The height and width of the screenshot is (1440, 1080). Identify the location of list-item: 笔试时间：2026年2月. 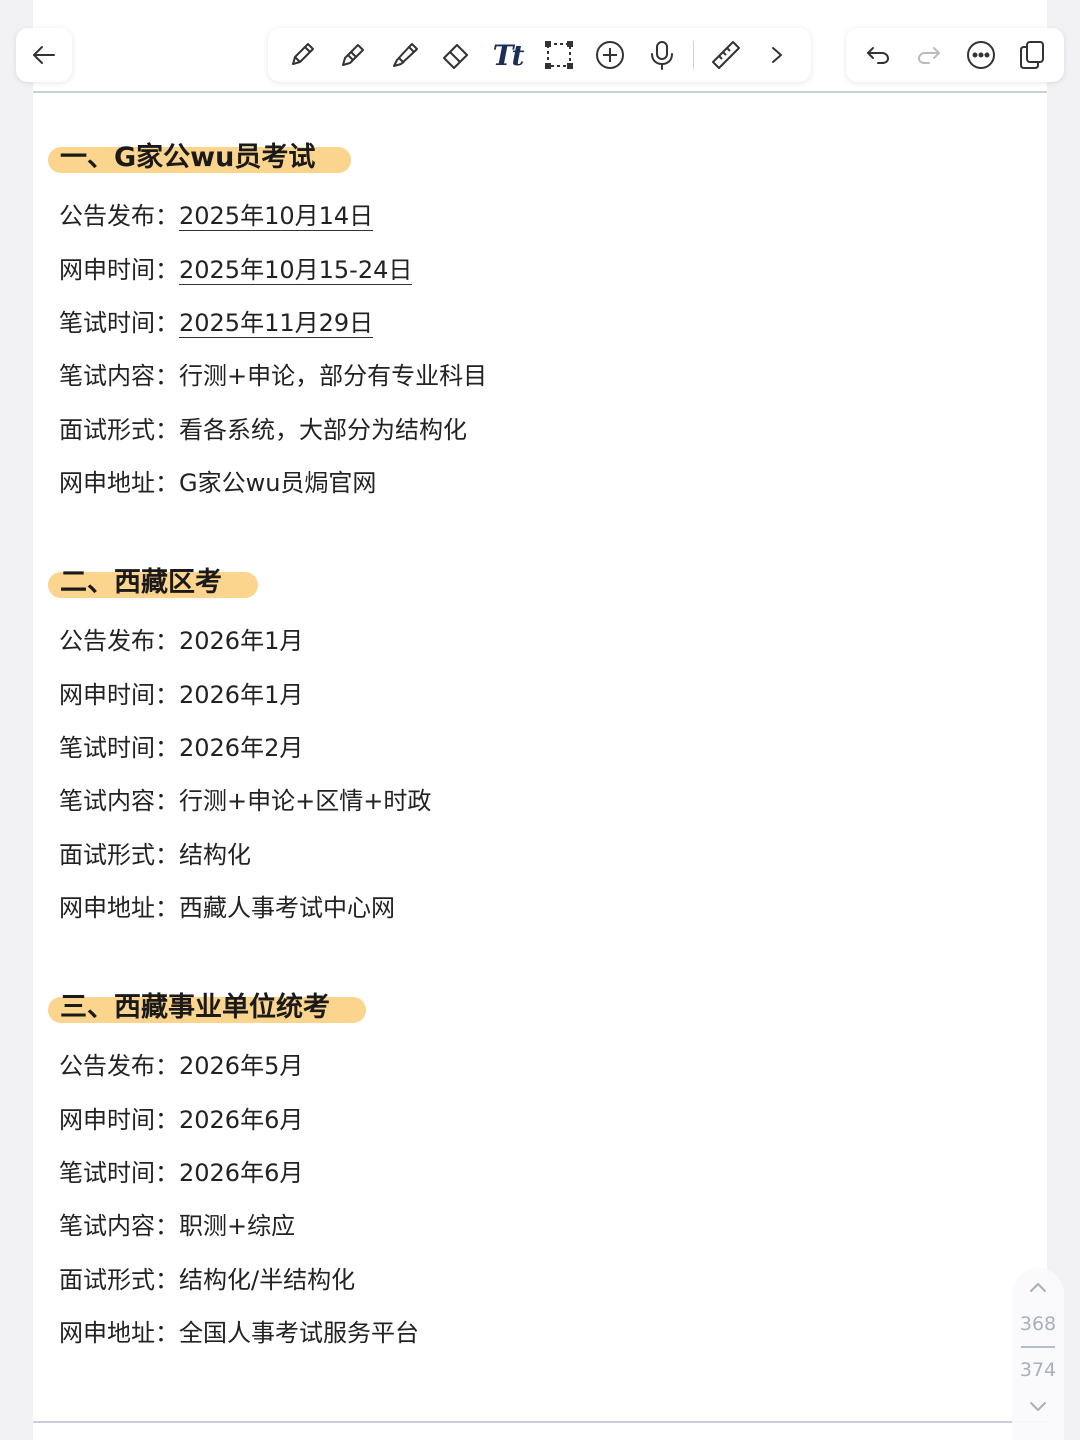
(181, 748).